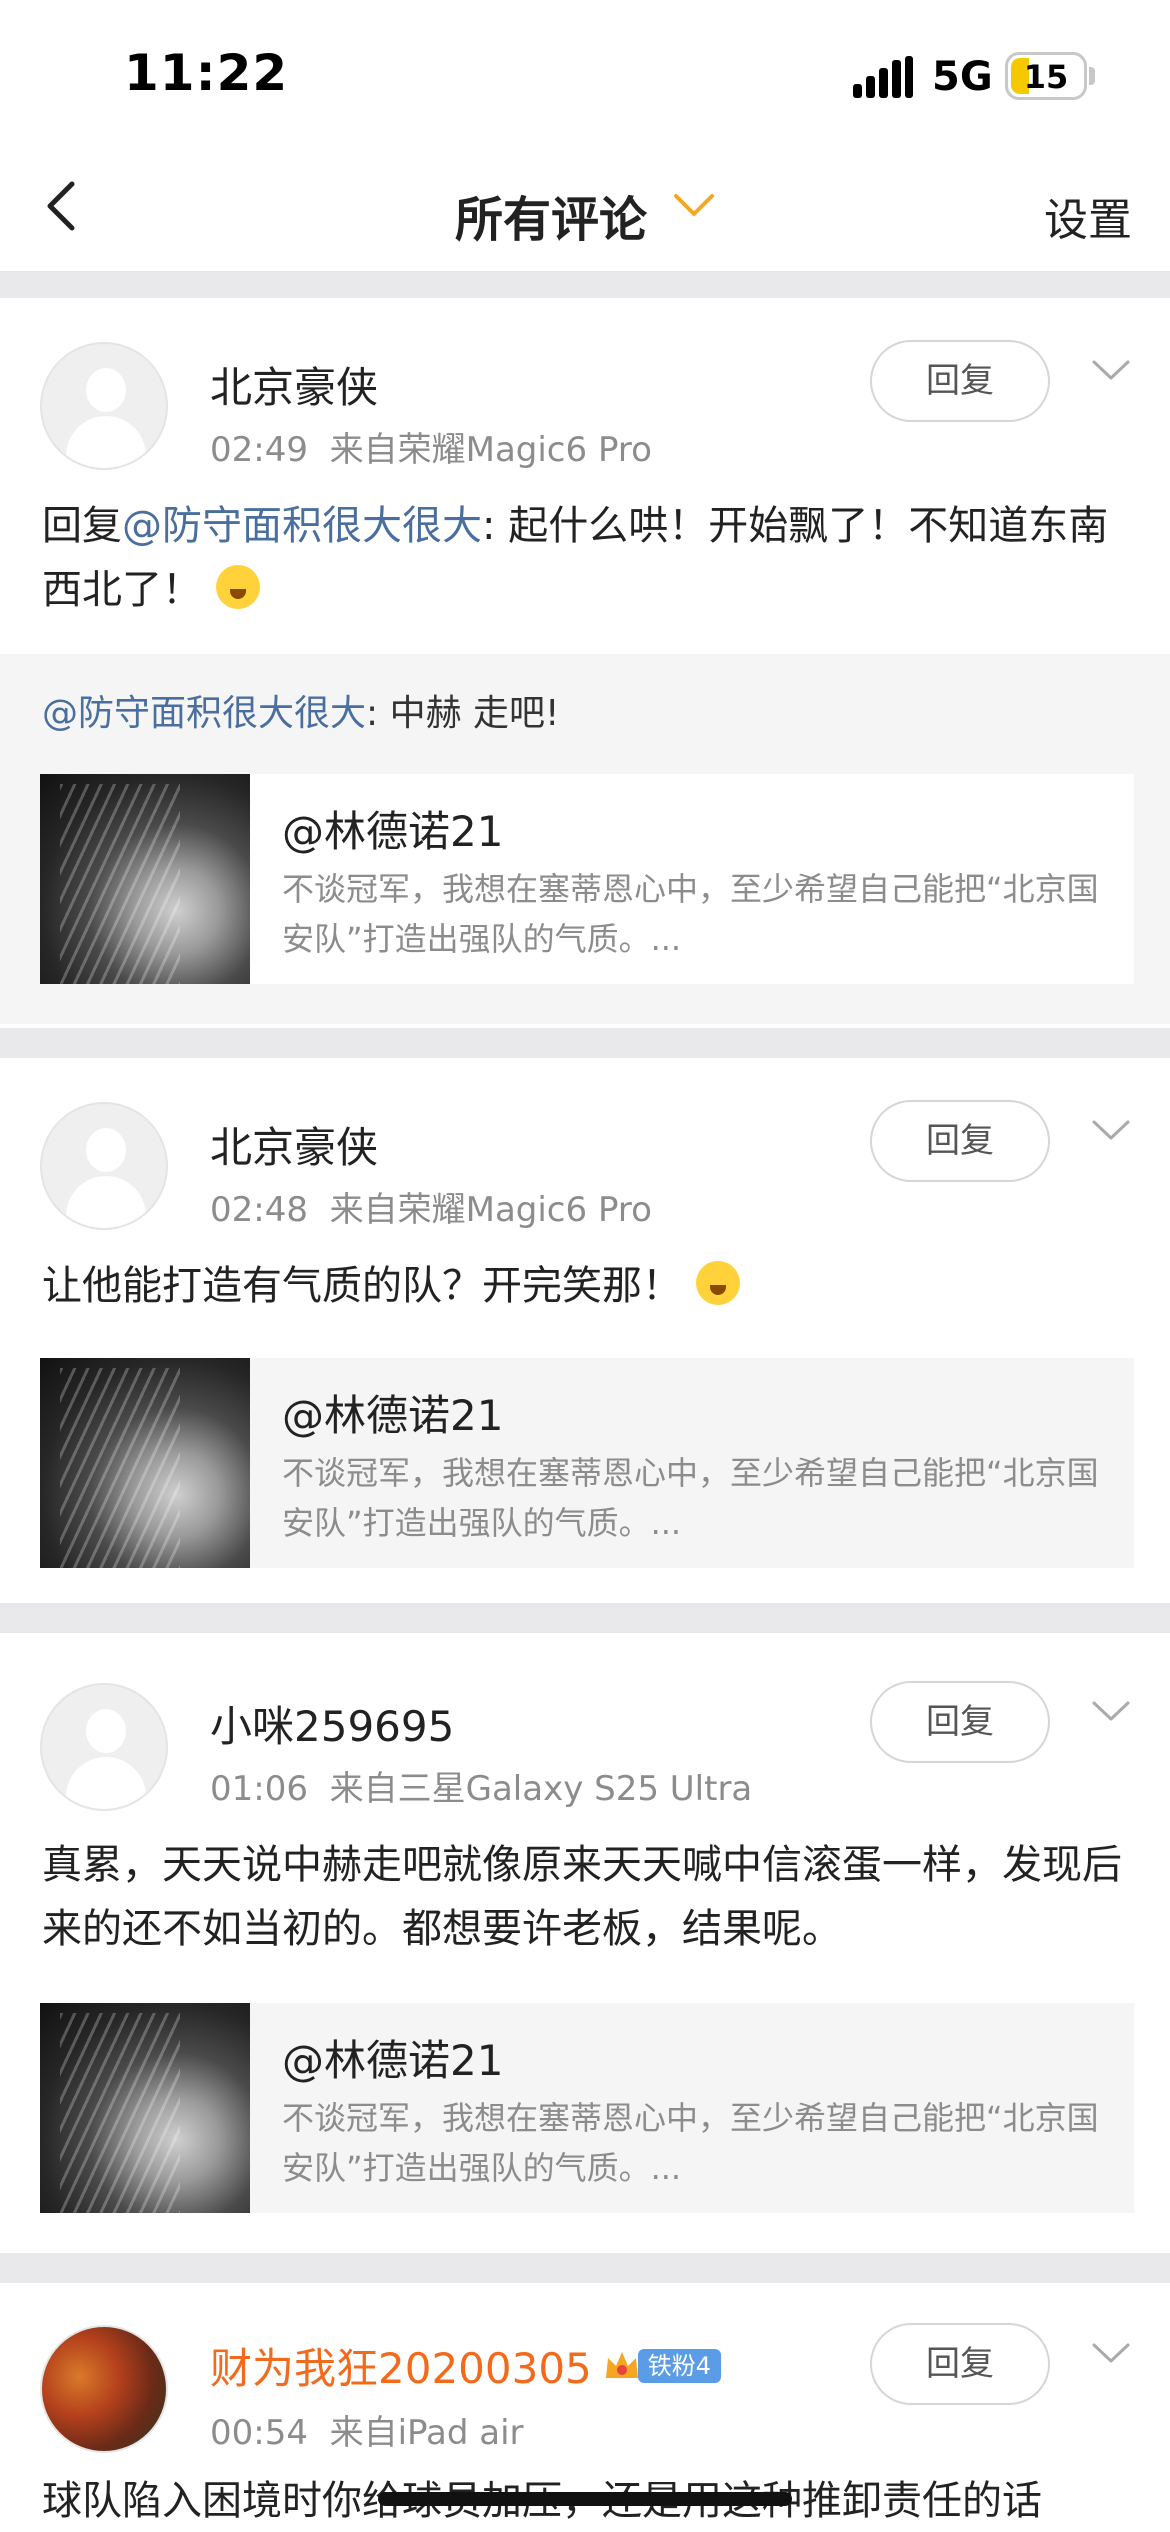  Describe the element at coordinates (585, 70) in the screenshot. I see `status-bar: 11:22 5G 15` at that location.